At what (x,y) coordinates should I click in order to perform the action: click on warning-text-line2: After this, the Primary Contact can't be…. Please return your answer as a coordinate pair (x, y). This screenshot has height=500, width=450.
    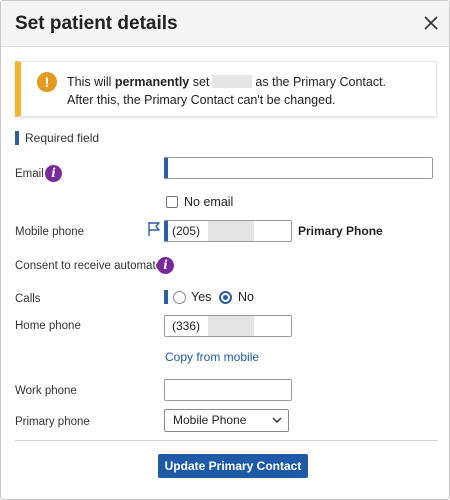
    Looking at the image, I should click on (201, 100).